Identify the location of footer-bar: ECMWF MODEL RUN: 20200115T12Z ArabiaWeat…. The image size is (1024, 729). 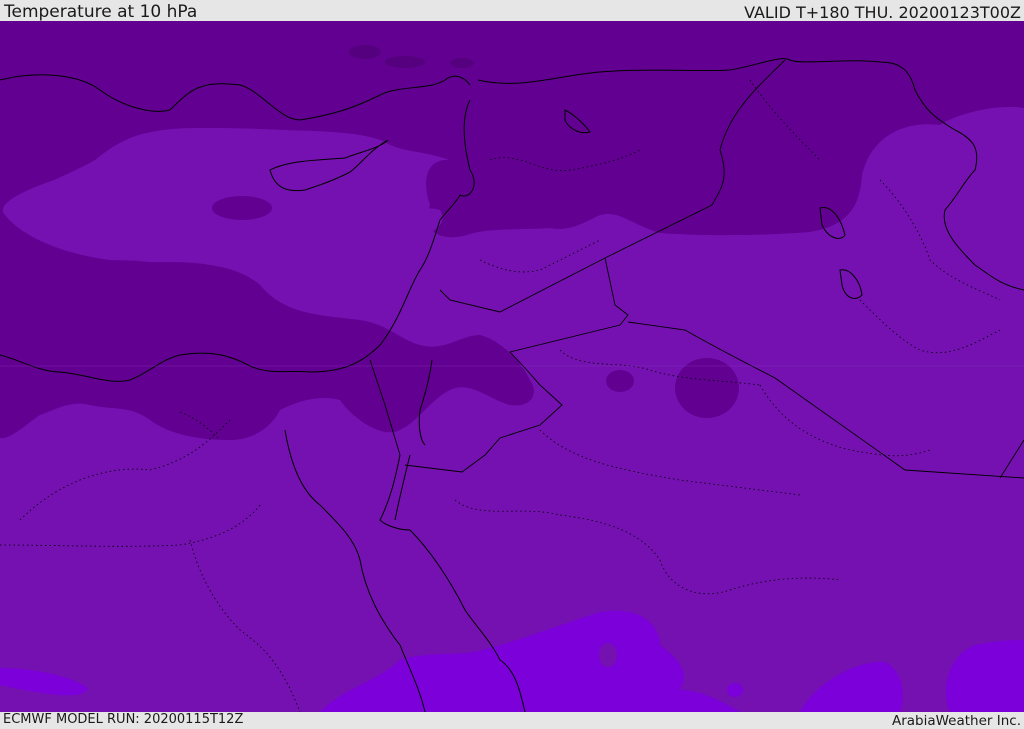
(512, 720).